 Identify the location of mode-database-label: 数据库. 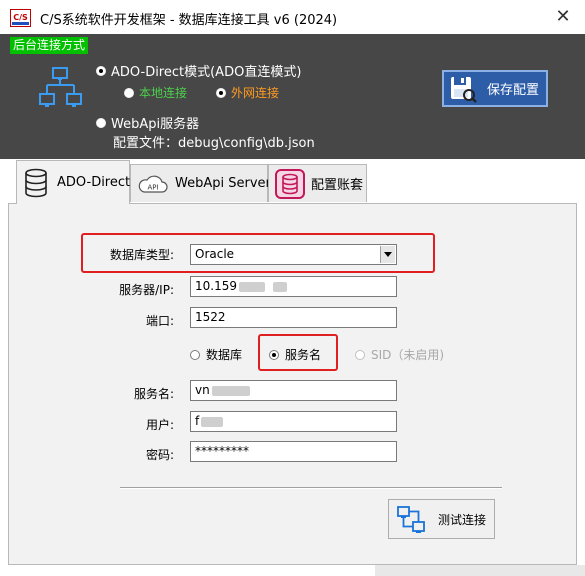
(224, 355).